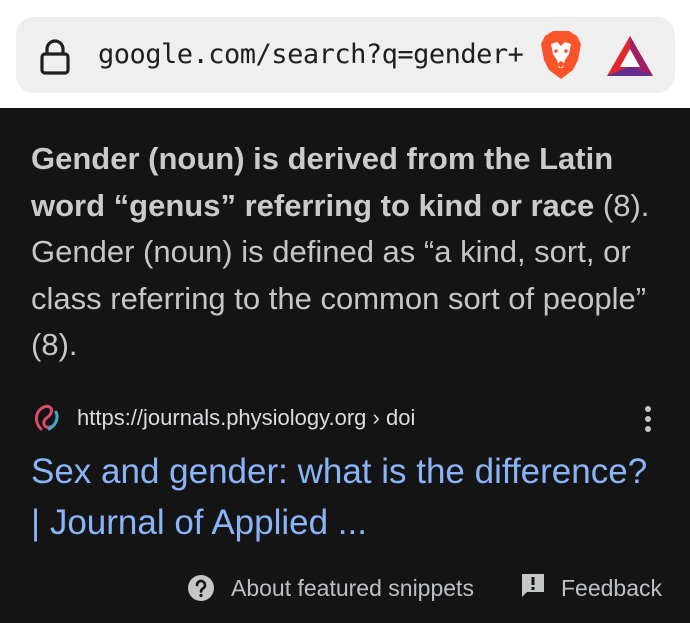 The height and width of the screenshot is (623, 690). What do you see at coordinates (352, 588) in the screenshot?
I see `about-featured-snippets-link: About featured snippets` at bounding box center [352, 588].